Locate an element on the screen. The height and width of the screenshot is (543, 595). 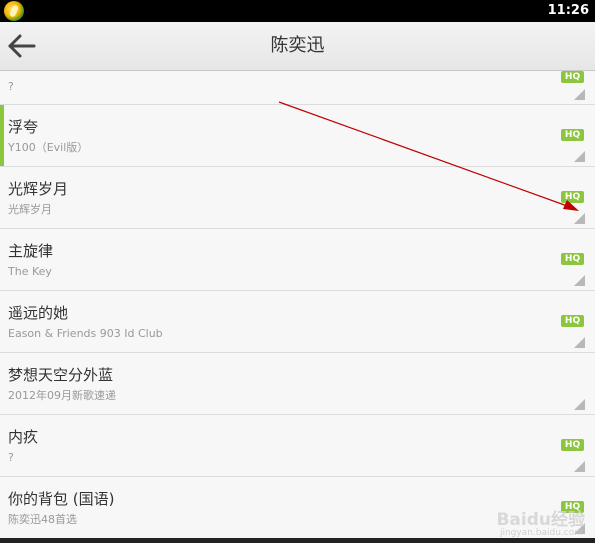
song-album: Eason & Friends 903 Id Club is located at coordinates (85, 333).